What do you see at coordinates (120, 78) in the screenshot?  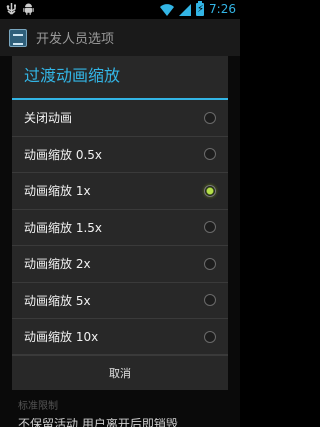 I see `dialog-title: 过渡动画缩放` at bounding box center [120, 78].